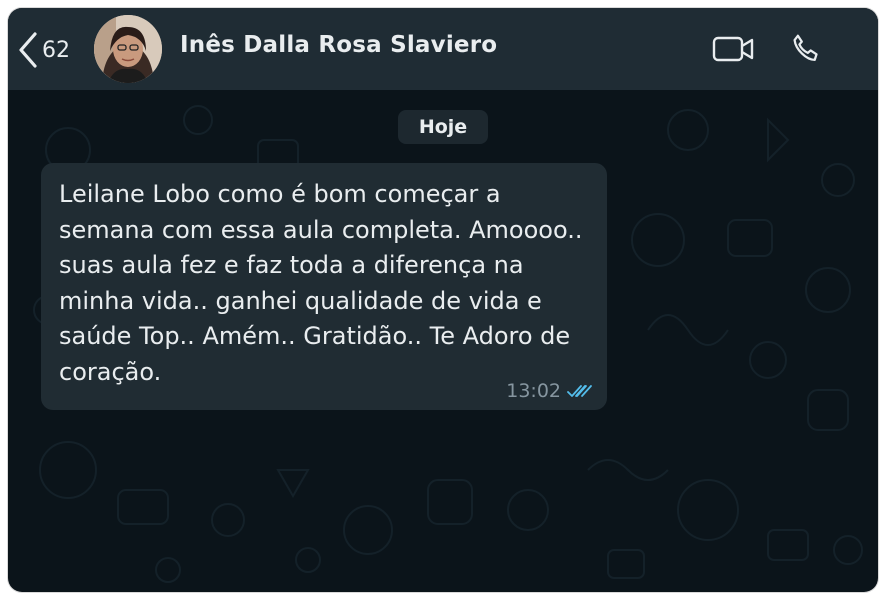 This screenshot has width=886, height=600. Describe the element at coordinates (338, 45) in the screenshot. I see `contact-name: Inês Dalla Rosa Slaviero` at that location.